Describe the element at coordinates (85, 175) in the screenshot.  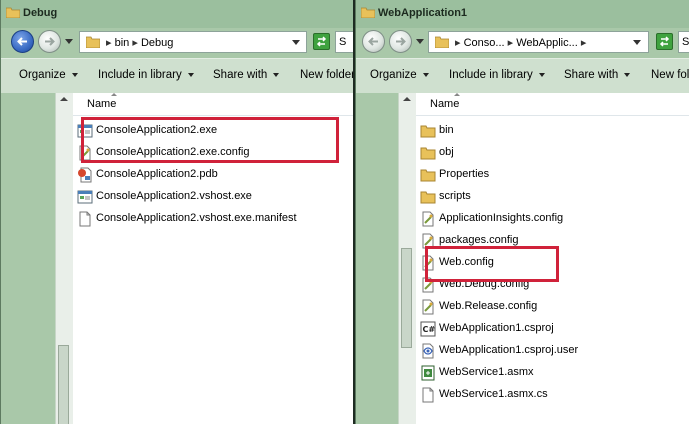
I see `pdb-icon` at that location.